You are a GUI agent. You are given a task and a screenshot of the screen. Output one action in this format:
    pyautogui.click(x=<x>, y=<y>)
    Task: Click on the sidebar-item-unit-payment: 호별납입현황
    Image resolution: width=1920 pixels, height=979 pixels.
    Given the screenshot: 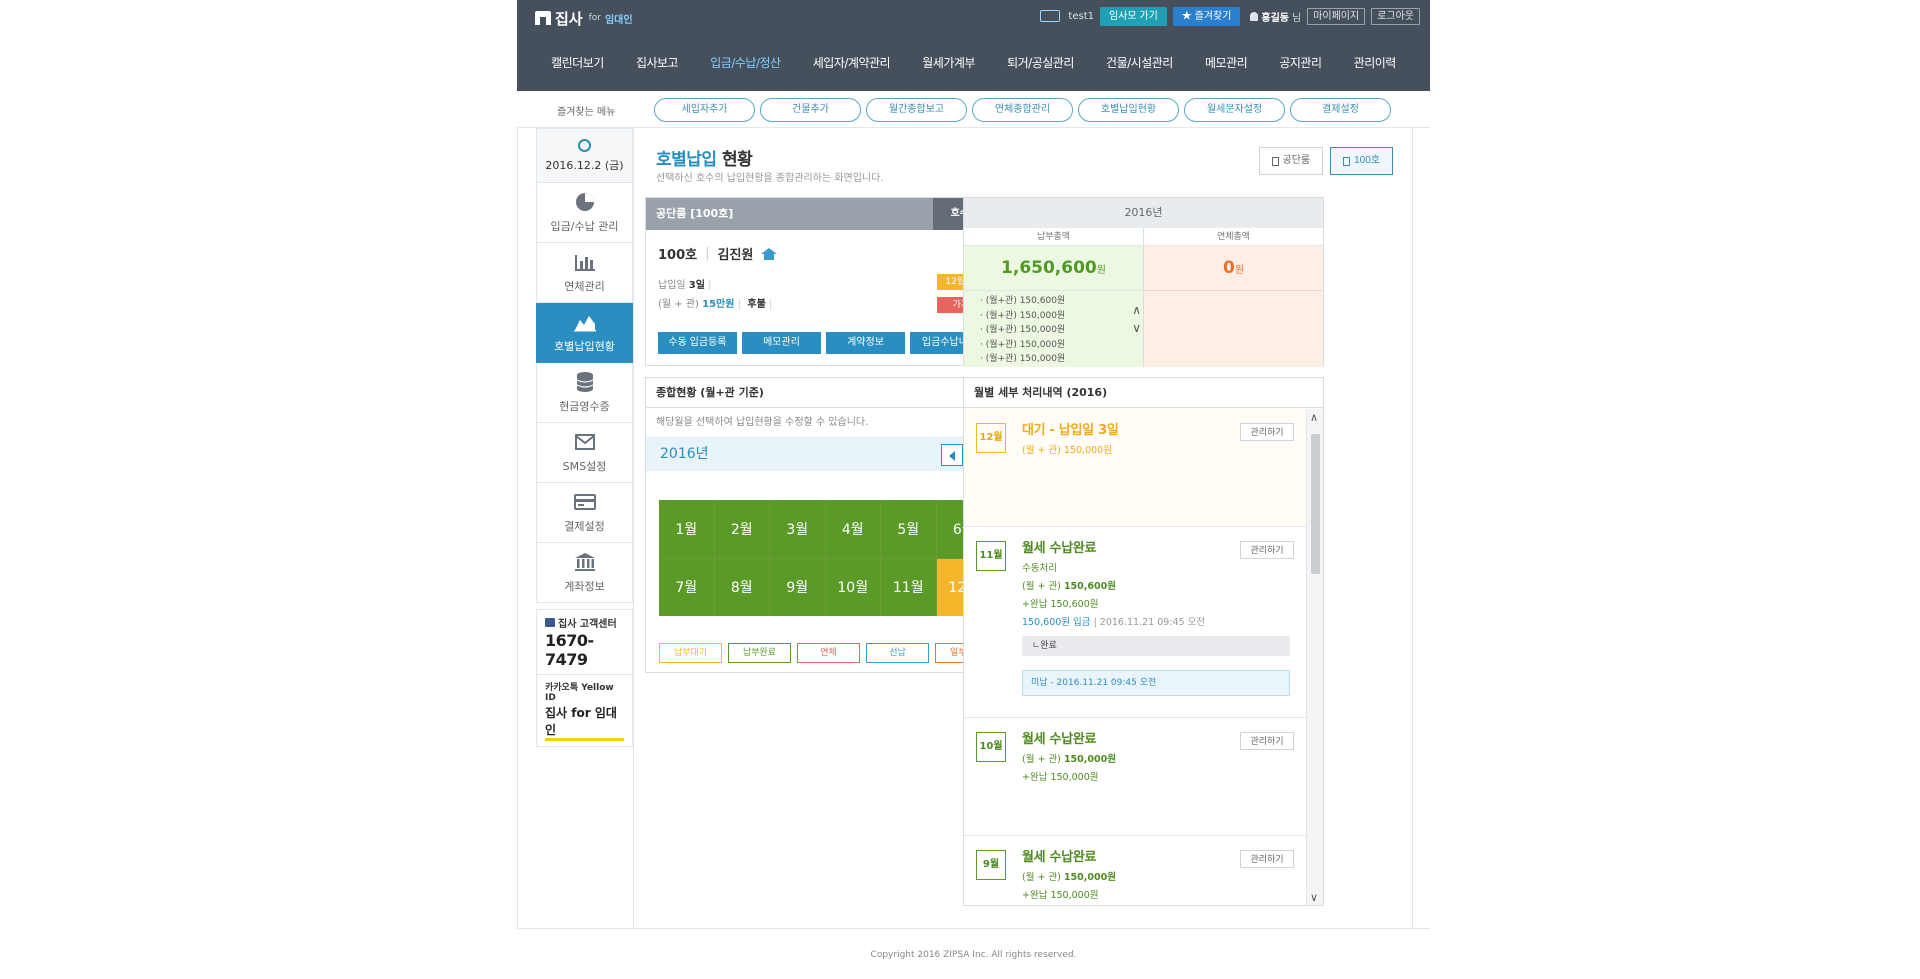 What is the action you would take?
    pyautogui.click(x=584, y=333)
    